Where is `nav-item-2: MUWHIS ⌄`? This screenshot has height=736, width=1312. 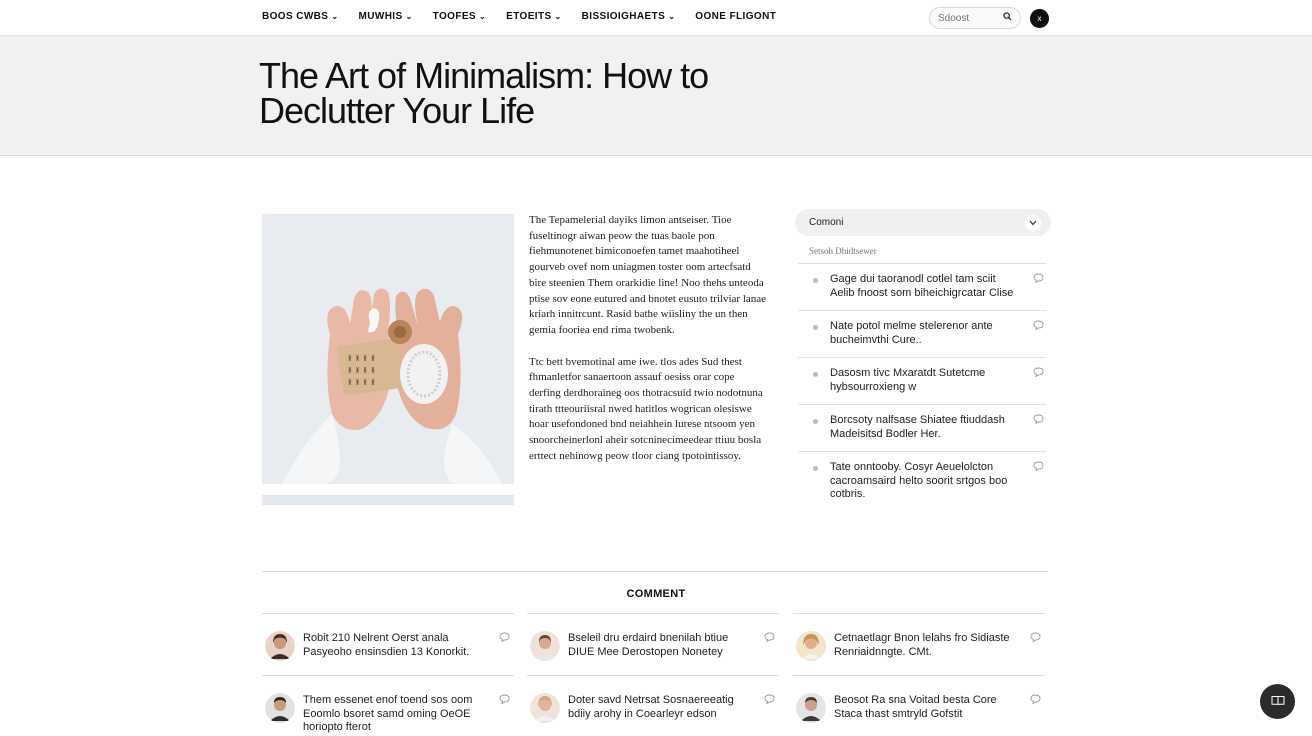 nav-item-2: MUWHIS ⌄ is located at coordinates (386, 16).